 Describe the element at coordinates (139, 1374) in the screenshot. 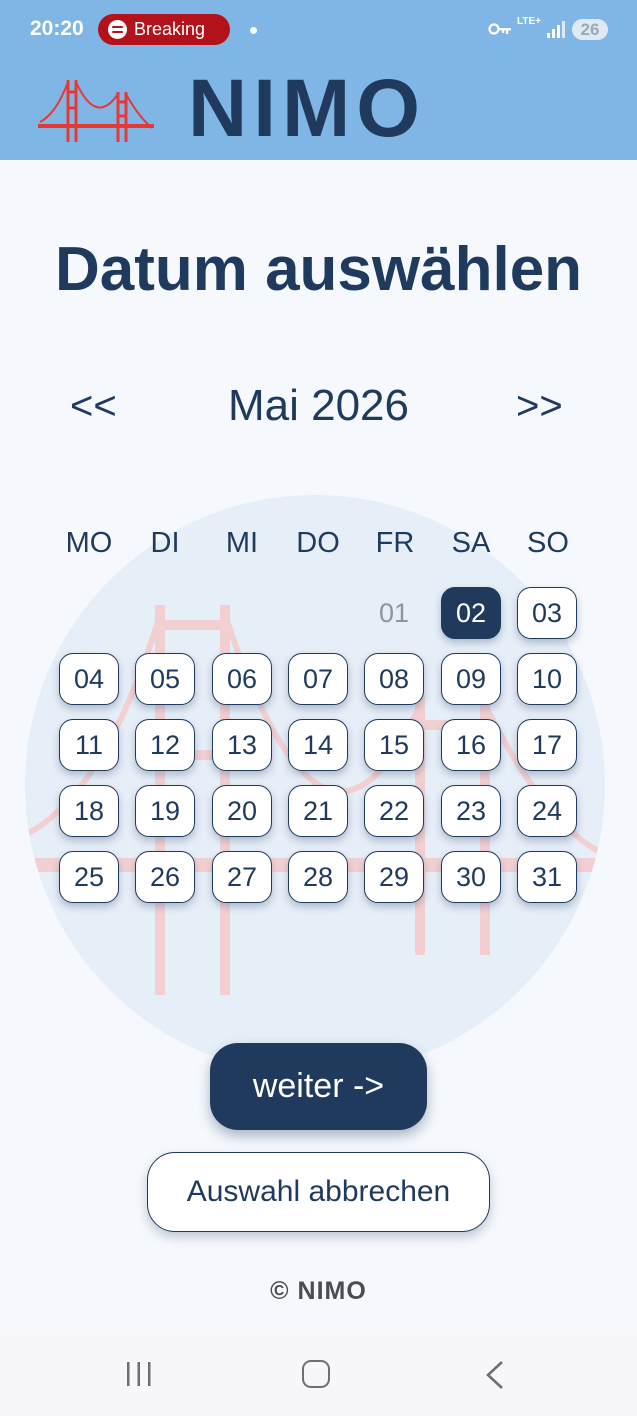

I see `recent-apps-icon` at that location.